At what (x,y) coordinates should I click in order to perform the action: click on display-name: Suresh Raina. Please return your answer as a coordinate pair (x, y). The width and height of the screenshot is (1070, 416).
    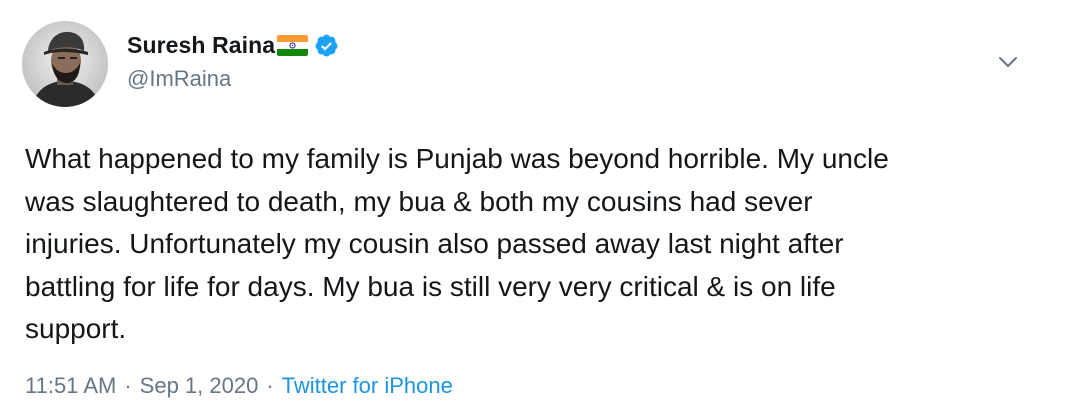
    Looking at the image, I should click on (201, 45).